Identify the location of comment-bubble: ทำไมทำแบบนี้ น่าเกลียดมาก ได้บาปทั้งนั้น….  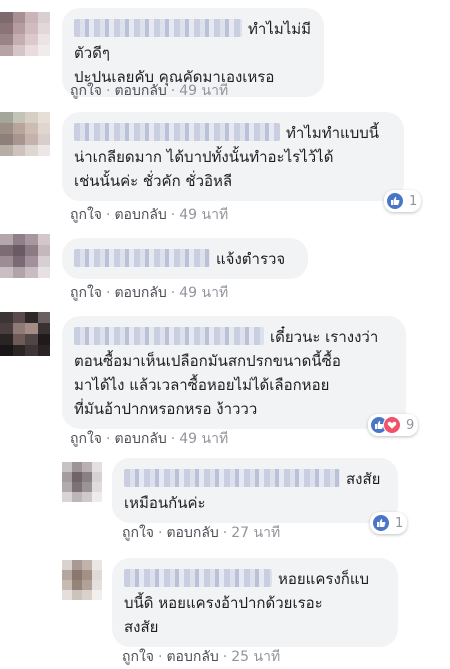
(233, 156).